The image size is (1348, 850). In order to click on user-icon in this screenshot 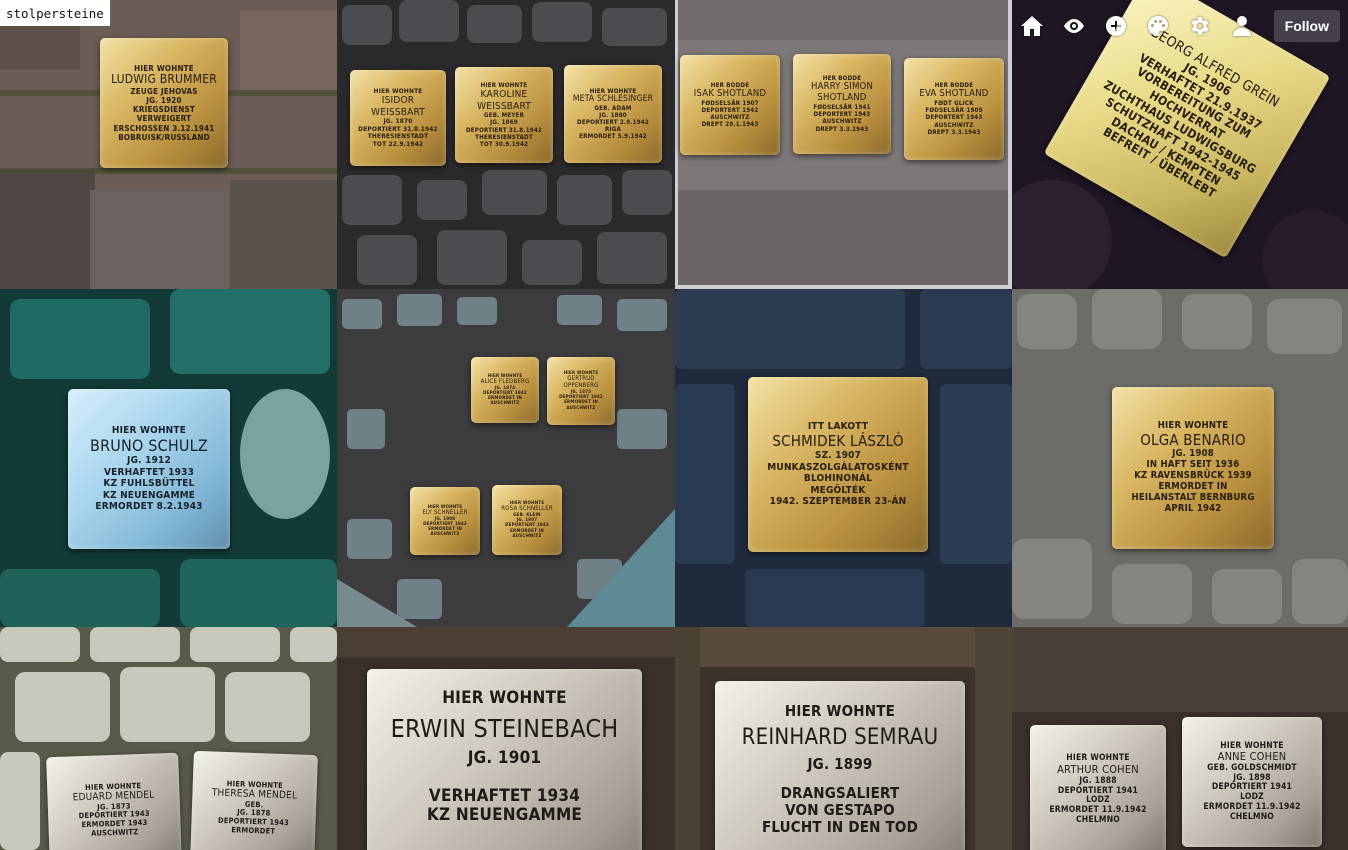, I will do `click(1242, 26)`.